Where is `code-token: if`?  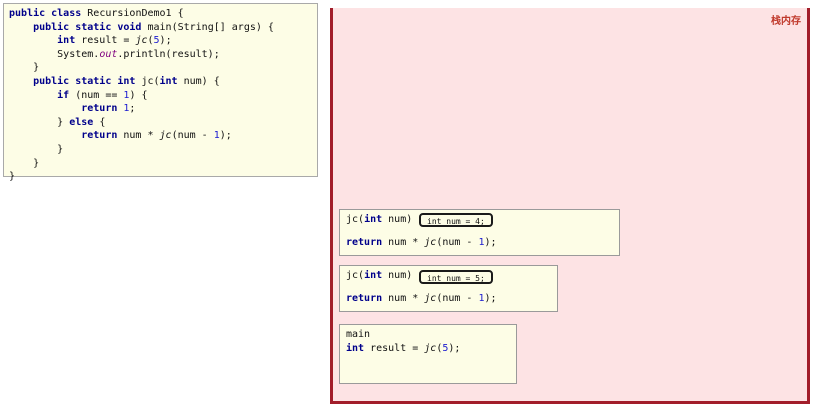 code-token: if is located at coordinates (42, 95).